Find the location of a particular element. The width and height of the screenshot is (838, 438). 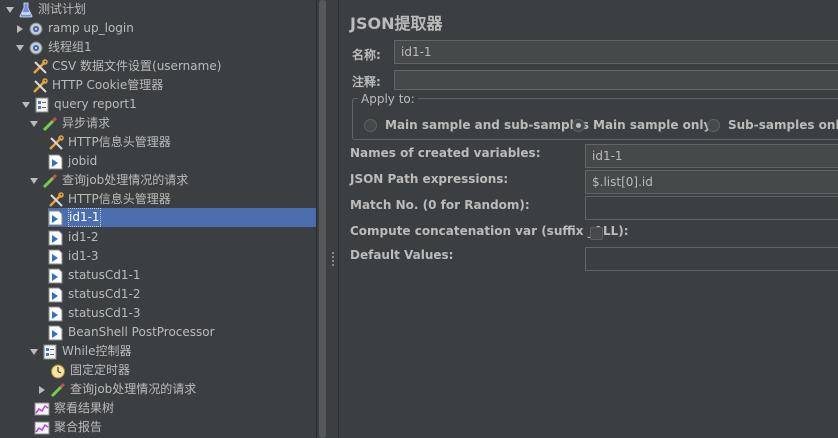

match-no-label: Match No. (0 for Random): is located at coordinates (440, 205).